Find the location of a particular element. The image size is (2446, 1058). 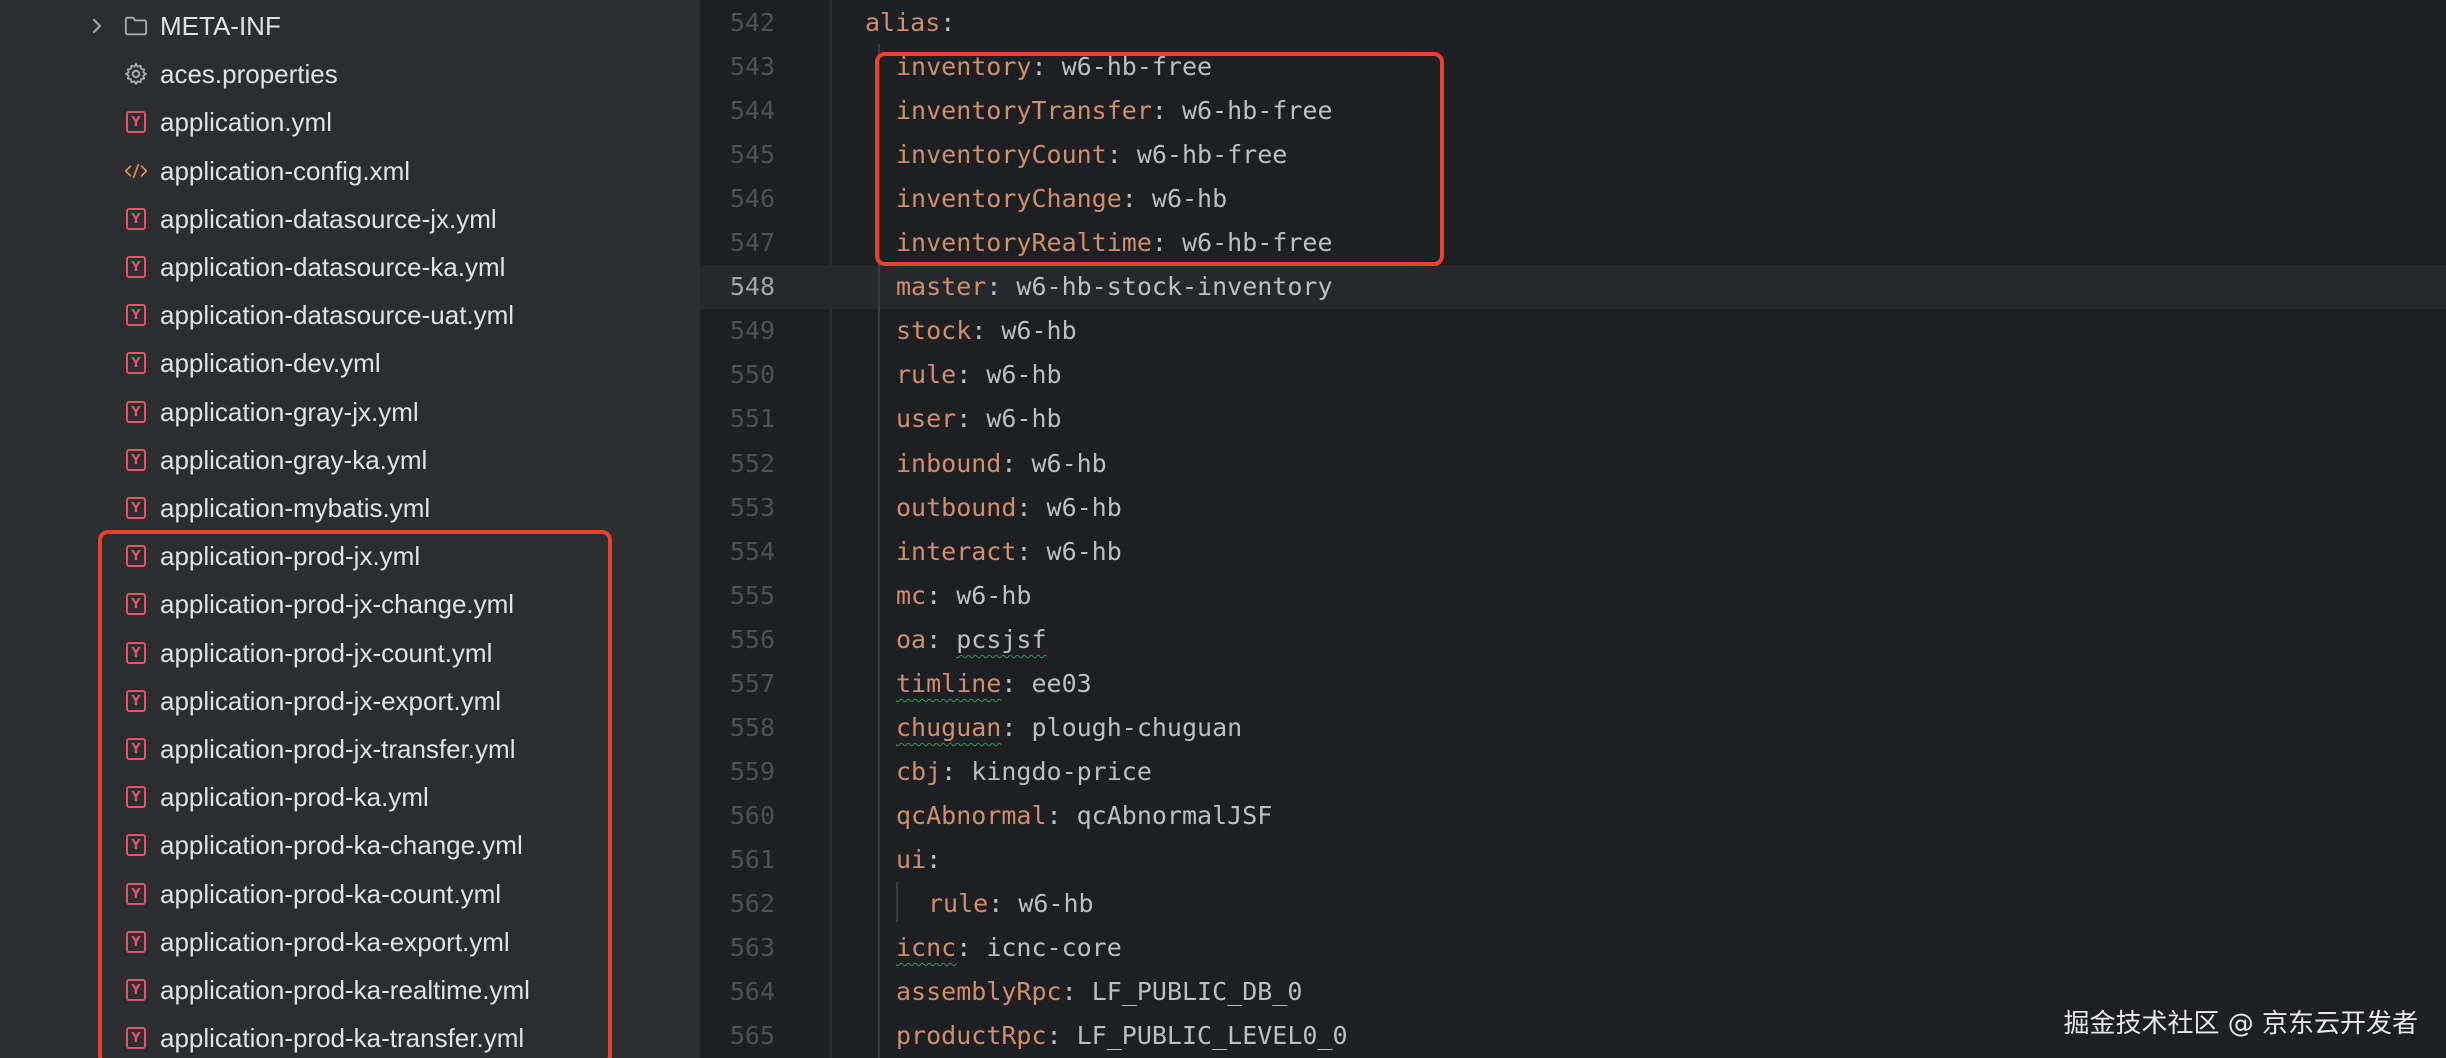

tree-item-label: application-gray-jx.yml is located at coordinates (289, 412).